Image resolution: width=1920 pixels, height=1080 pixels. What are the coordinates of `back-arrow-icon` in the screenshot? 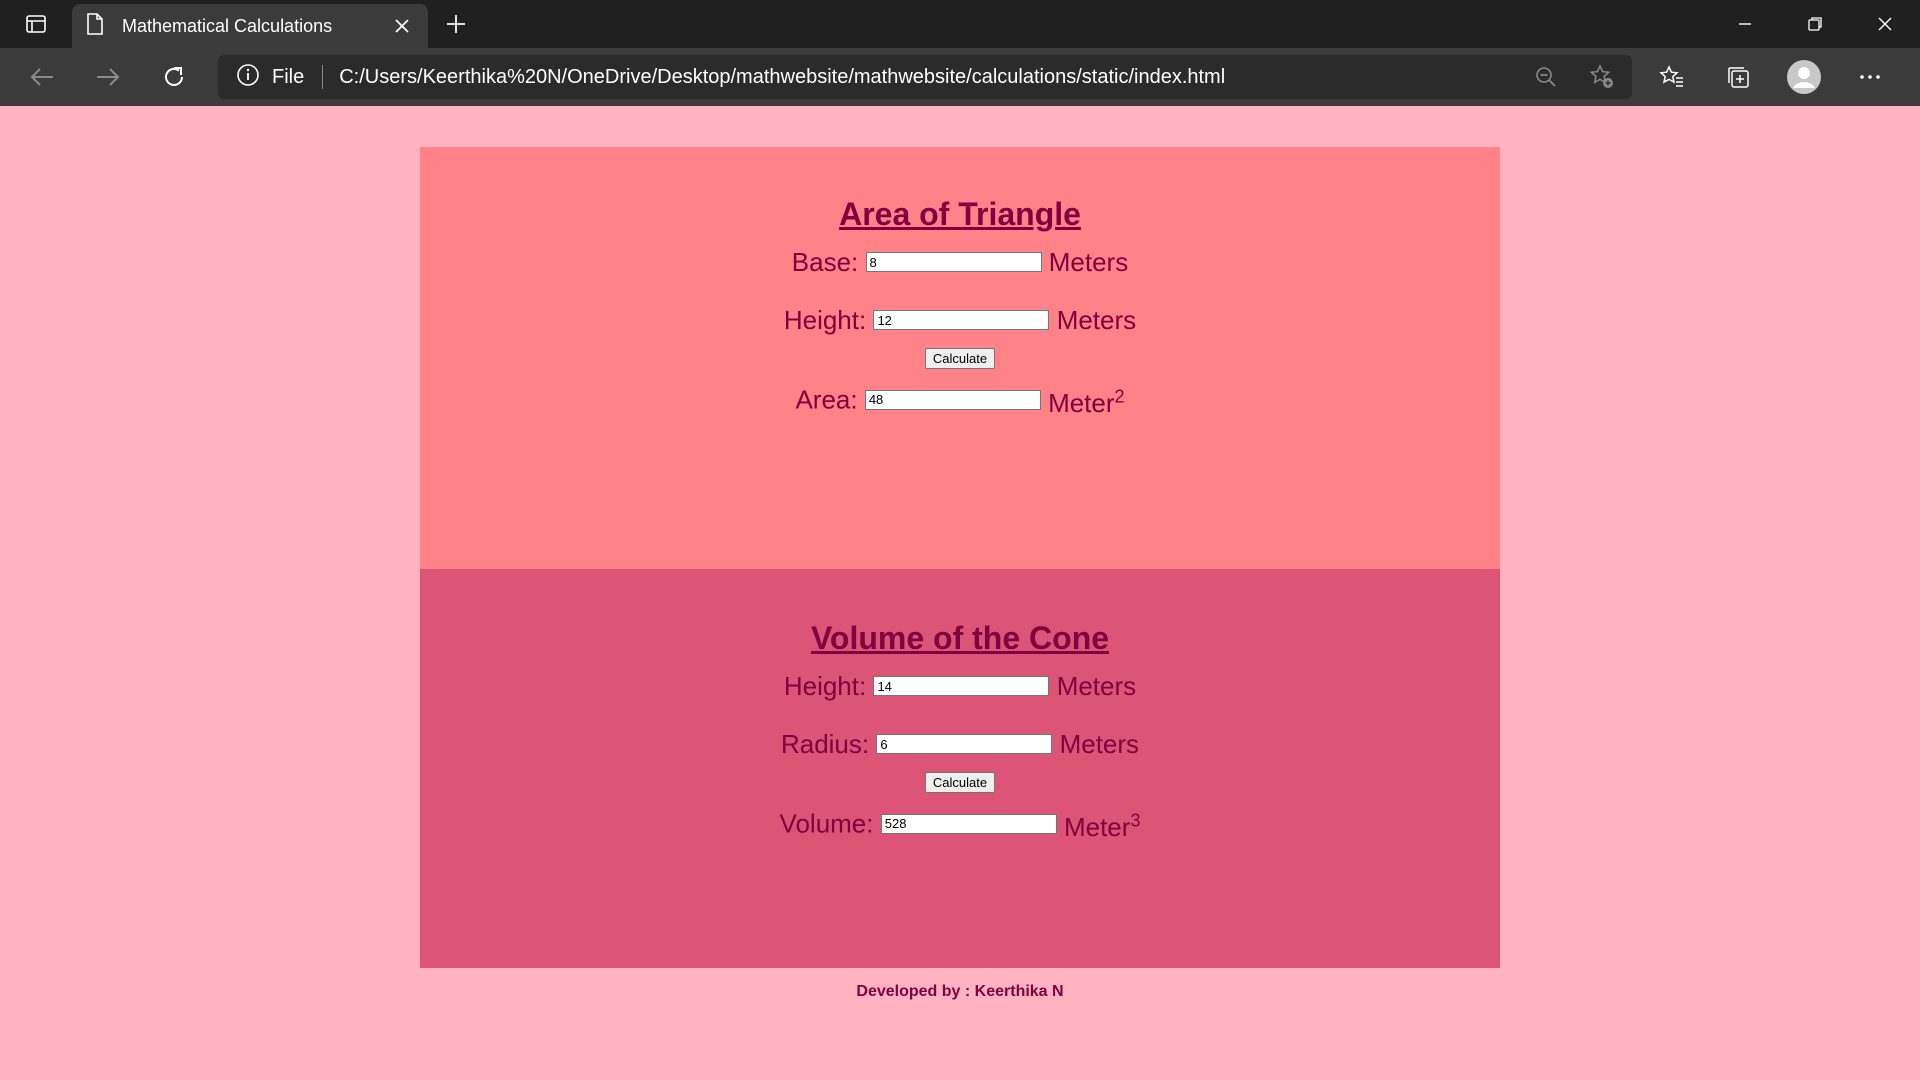 It's located at (42, 77).